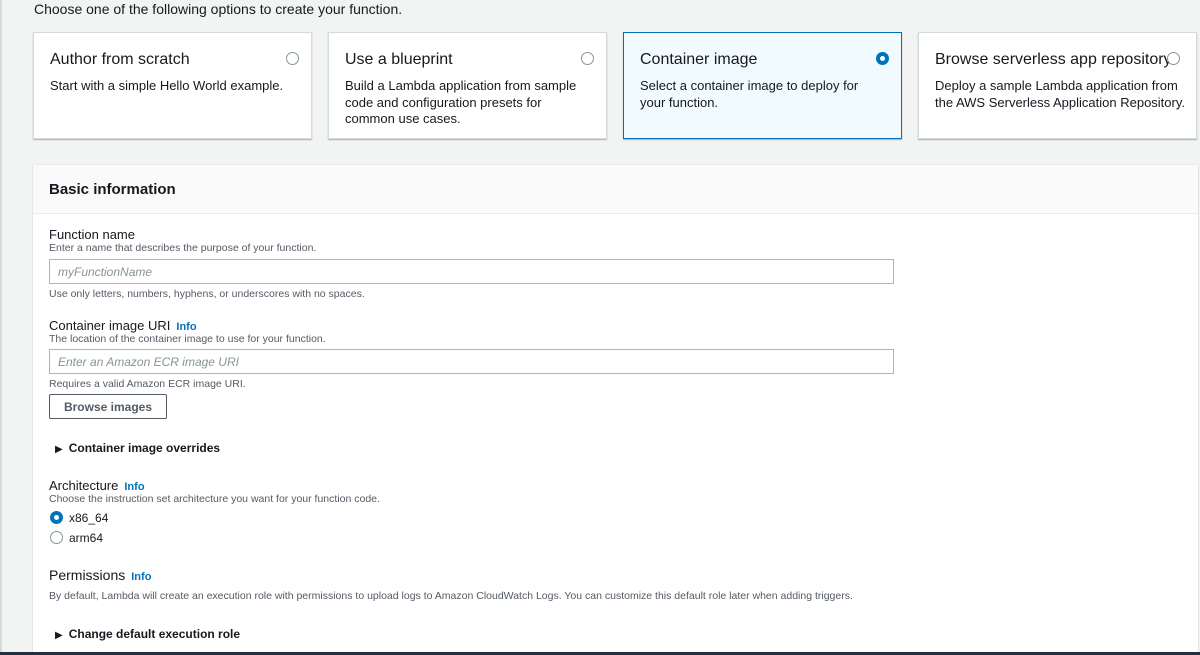 This screenshot has height=655, width=1200. I want to click on container-image-overrides-expander: ▶ Container image overrides, so click(137, 448).